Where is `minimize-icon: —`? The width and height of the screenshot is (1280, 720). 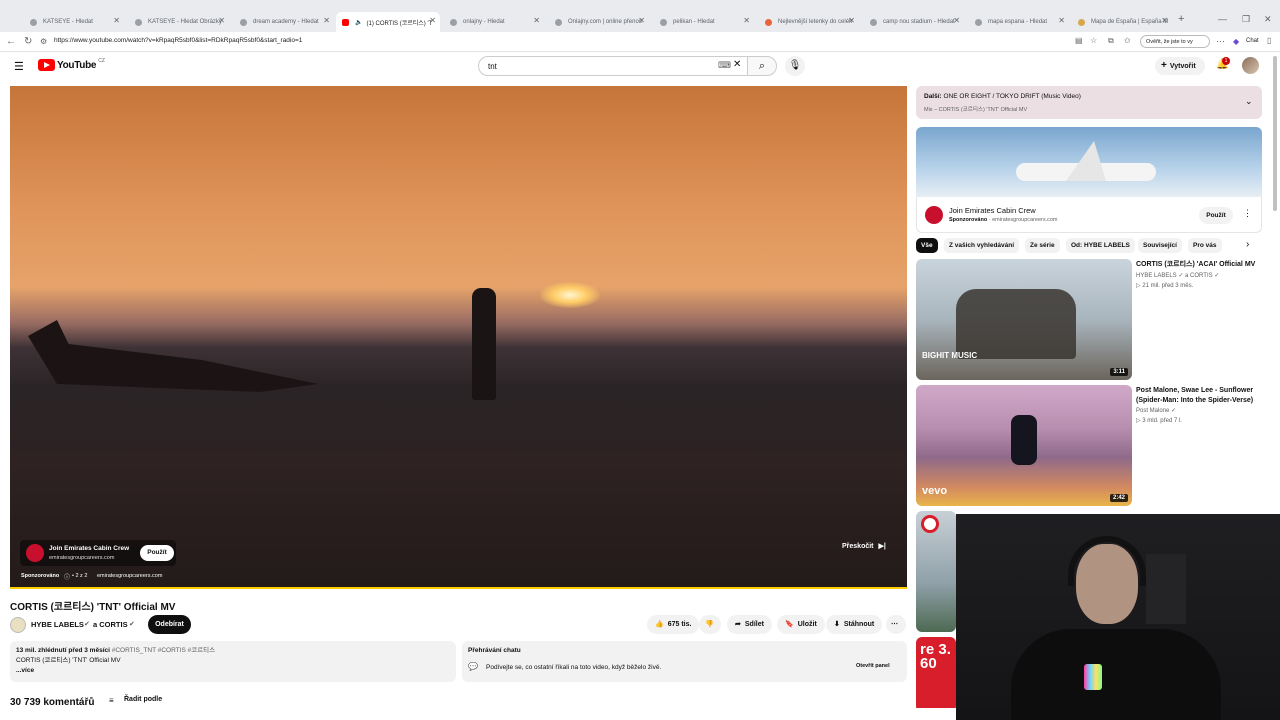
minimize-icon: — is located at coordinates (1222, 19).